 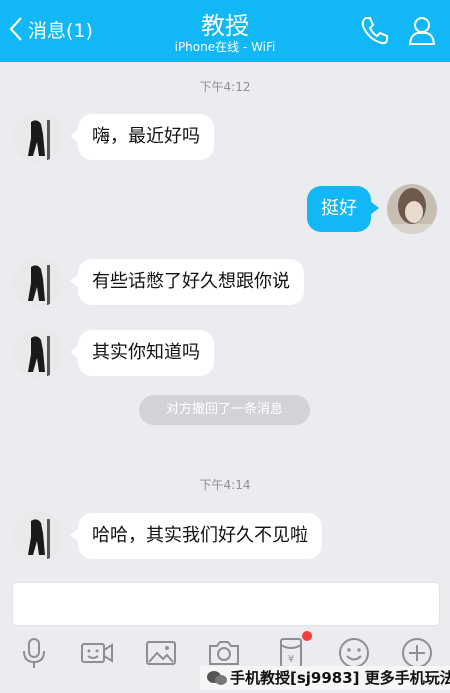 I want to click on phone-icon, so click(x=374, y=30).